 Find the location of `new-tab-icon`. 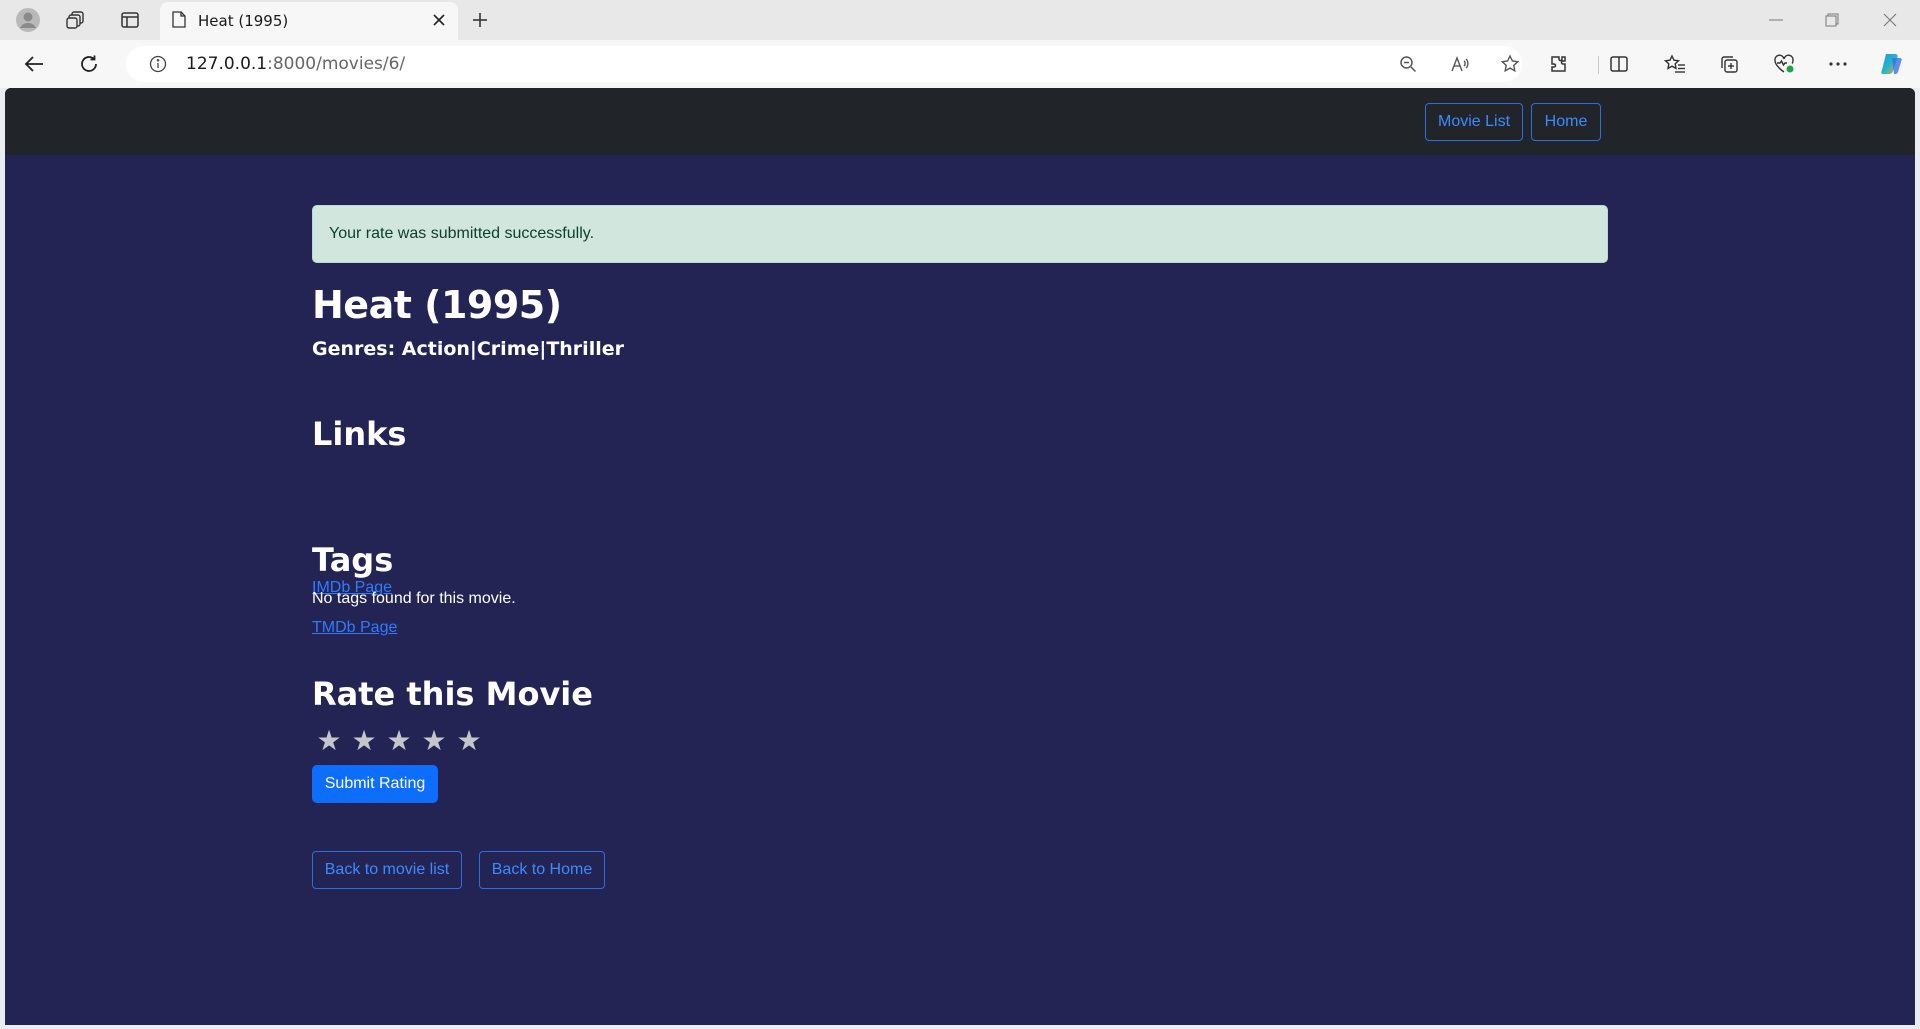

new-tab-icon is located at coordinates (480, 20).